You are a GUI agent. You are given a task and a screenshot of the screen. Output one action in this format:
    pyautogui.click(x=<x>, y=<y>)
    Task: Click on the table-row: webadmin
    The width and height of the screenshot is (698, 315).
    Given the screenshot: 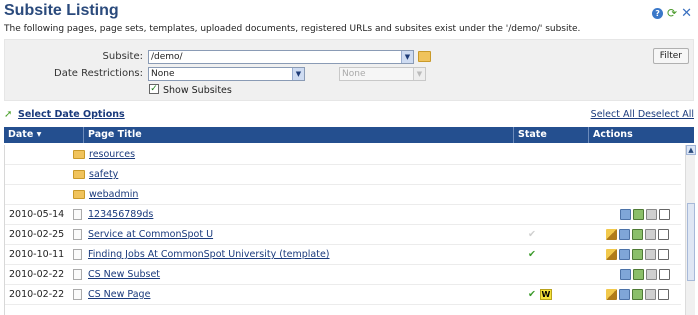 What is the action you would take?
    pyautogui.click(x=343, y=195)
    